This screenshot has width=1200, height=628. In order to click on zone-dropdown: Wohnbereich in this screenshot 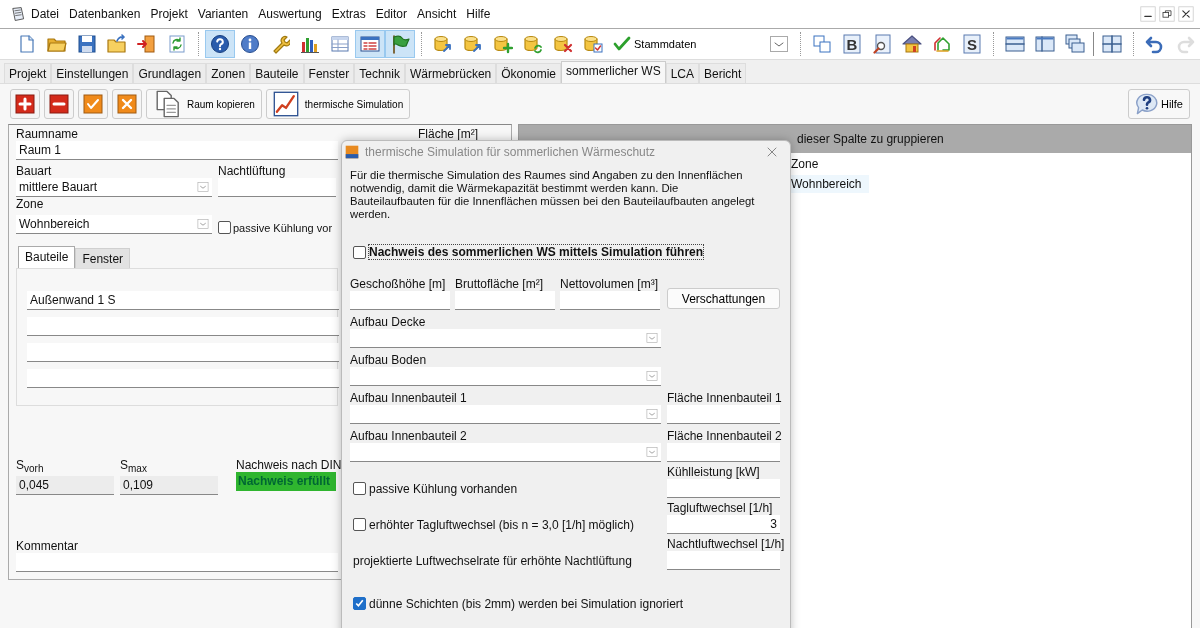, I will do `click(114, 224)`.